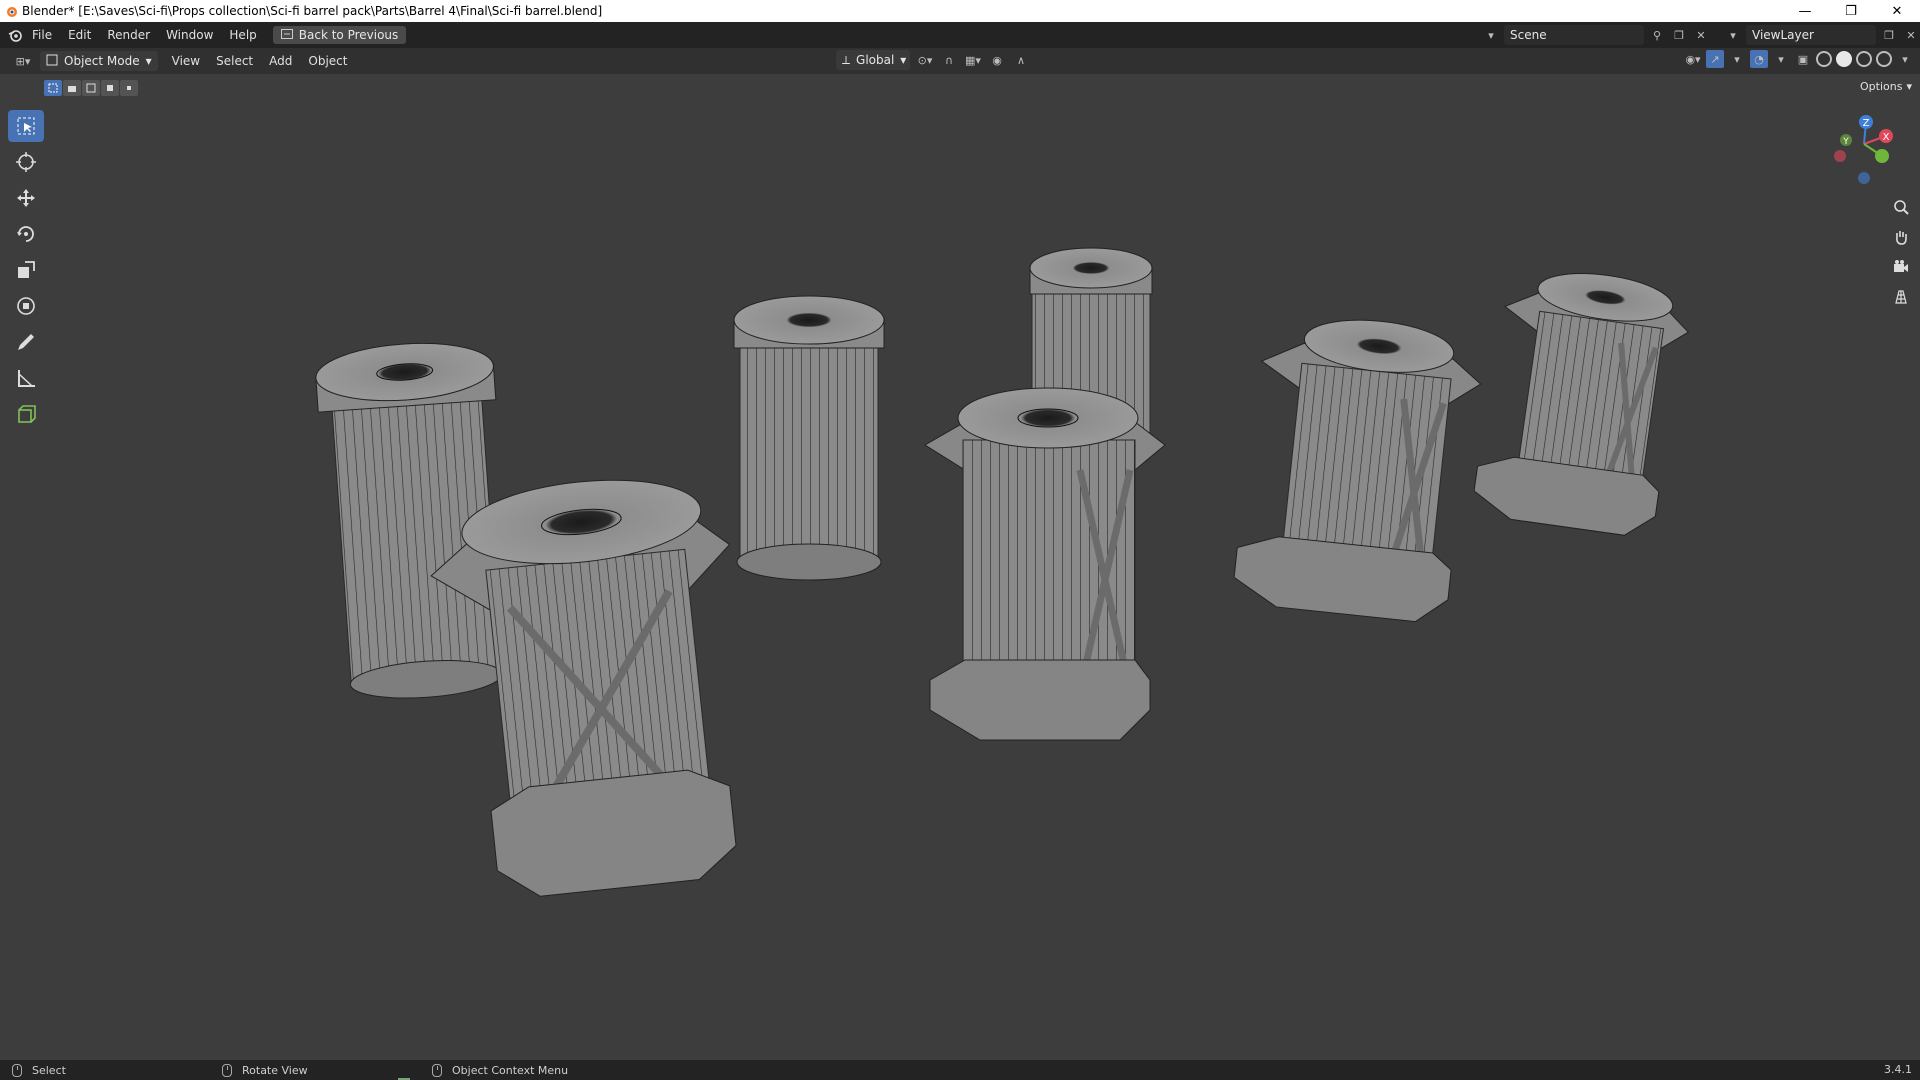 This screenshot has width=1920, height=1080. Describe the element at coordinates (1803, 59) in the screenshot. I see `xray-toggle-icon: ▣` at that location.